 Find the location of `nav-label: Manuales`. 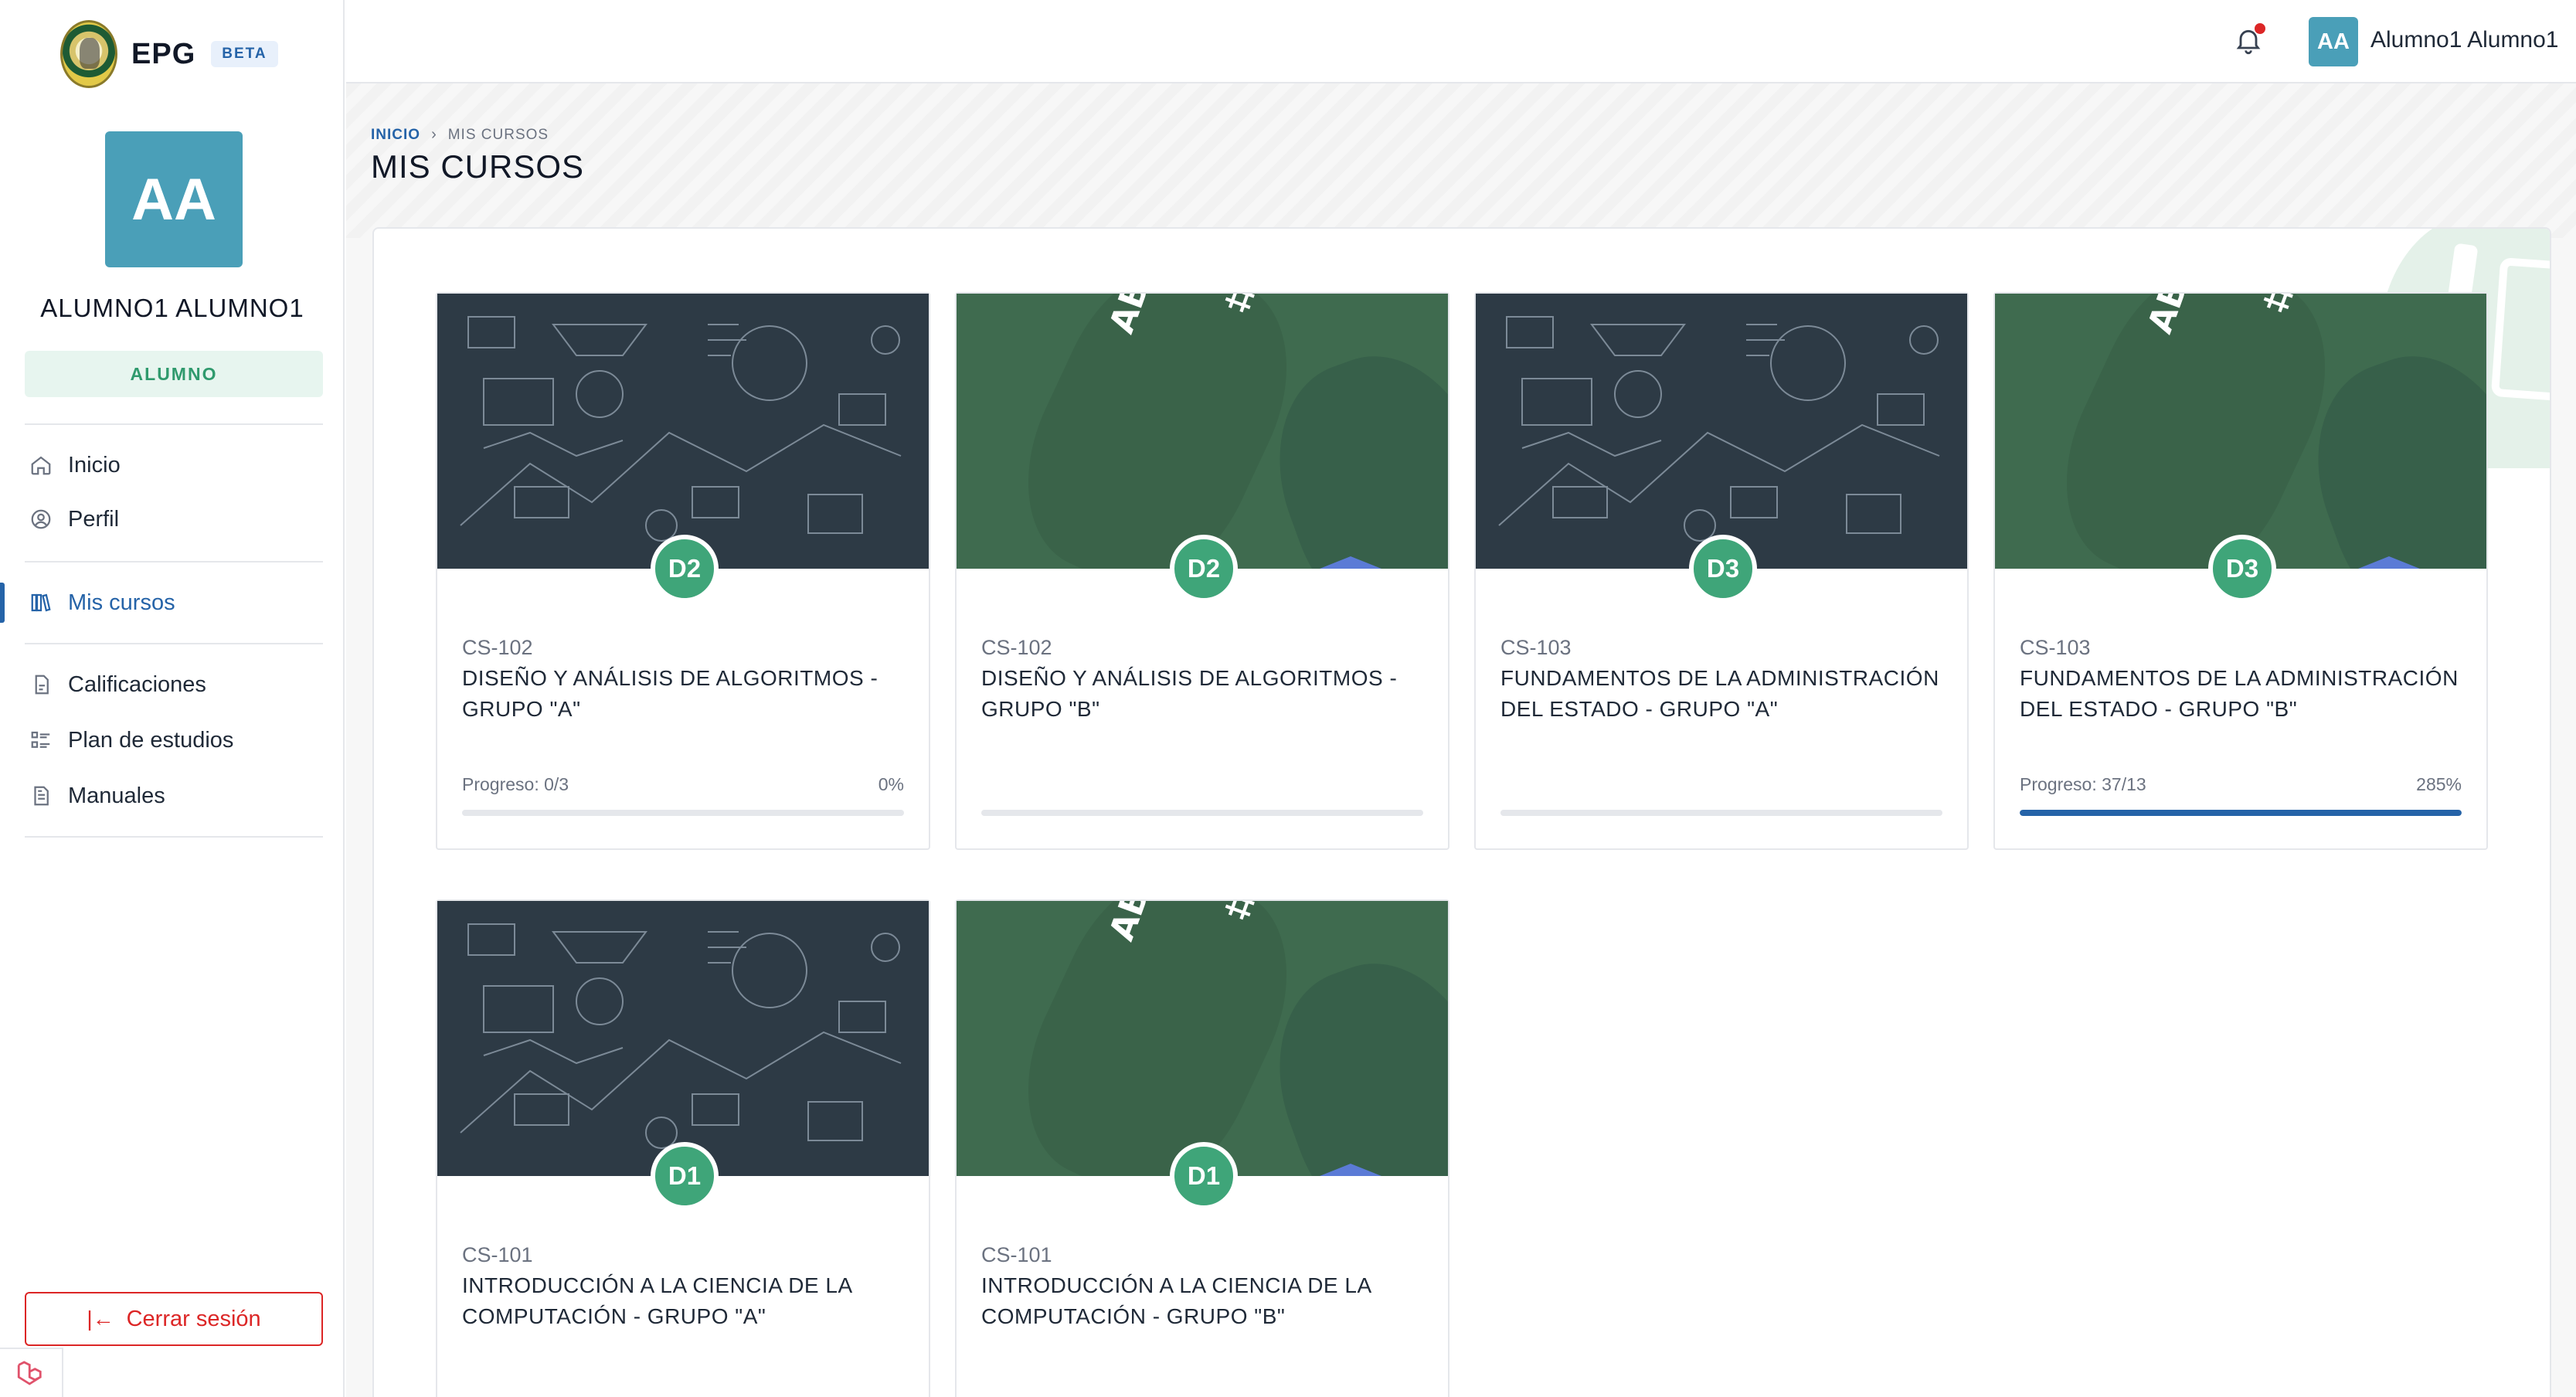

nav-label: Manuales is located at coordinates (116, 795).